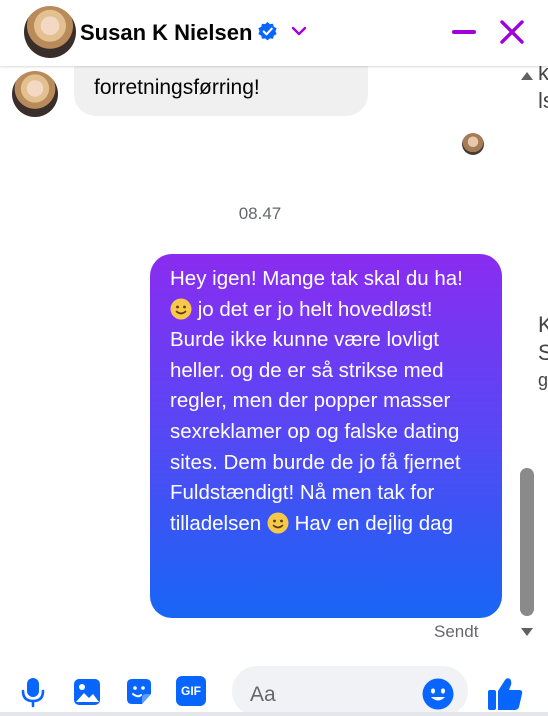 The width and height of the screenshot is (548, 716). What do you see at coordinates (35, 94) in the screenshot?
I see `sender-avatar` at bounding box center [35, 94].